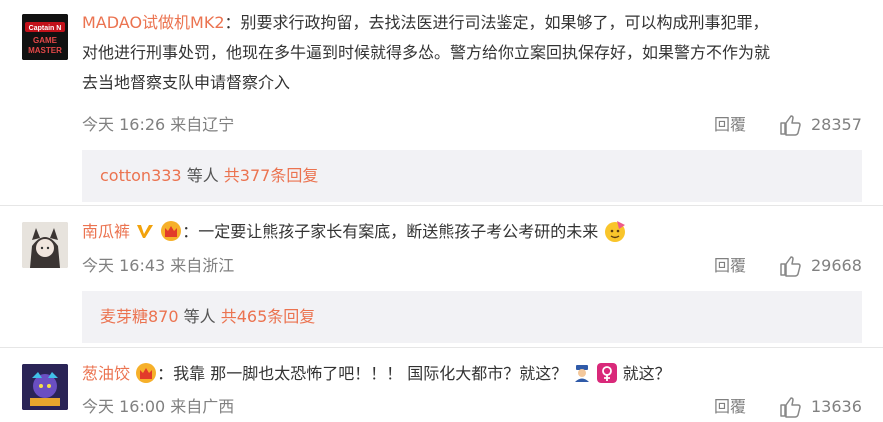 The height and width of the screenshot is (422, 883). Describe the element at coordinates (145, 231) in the screenshot. I see `v-badge-icon` at that location.